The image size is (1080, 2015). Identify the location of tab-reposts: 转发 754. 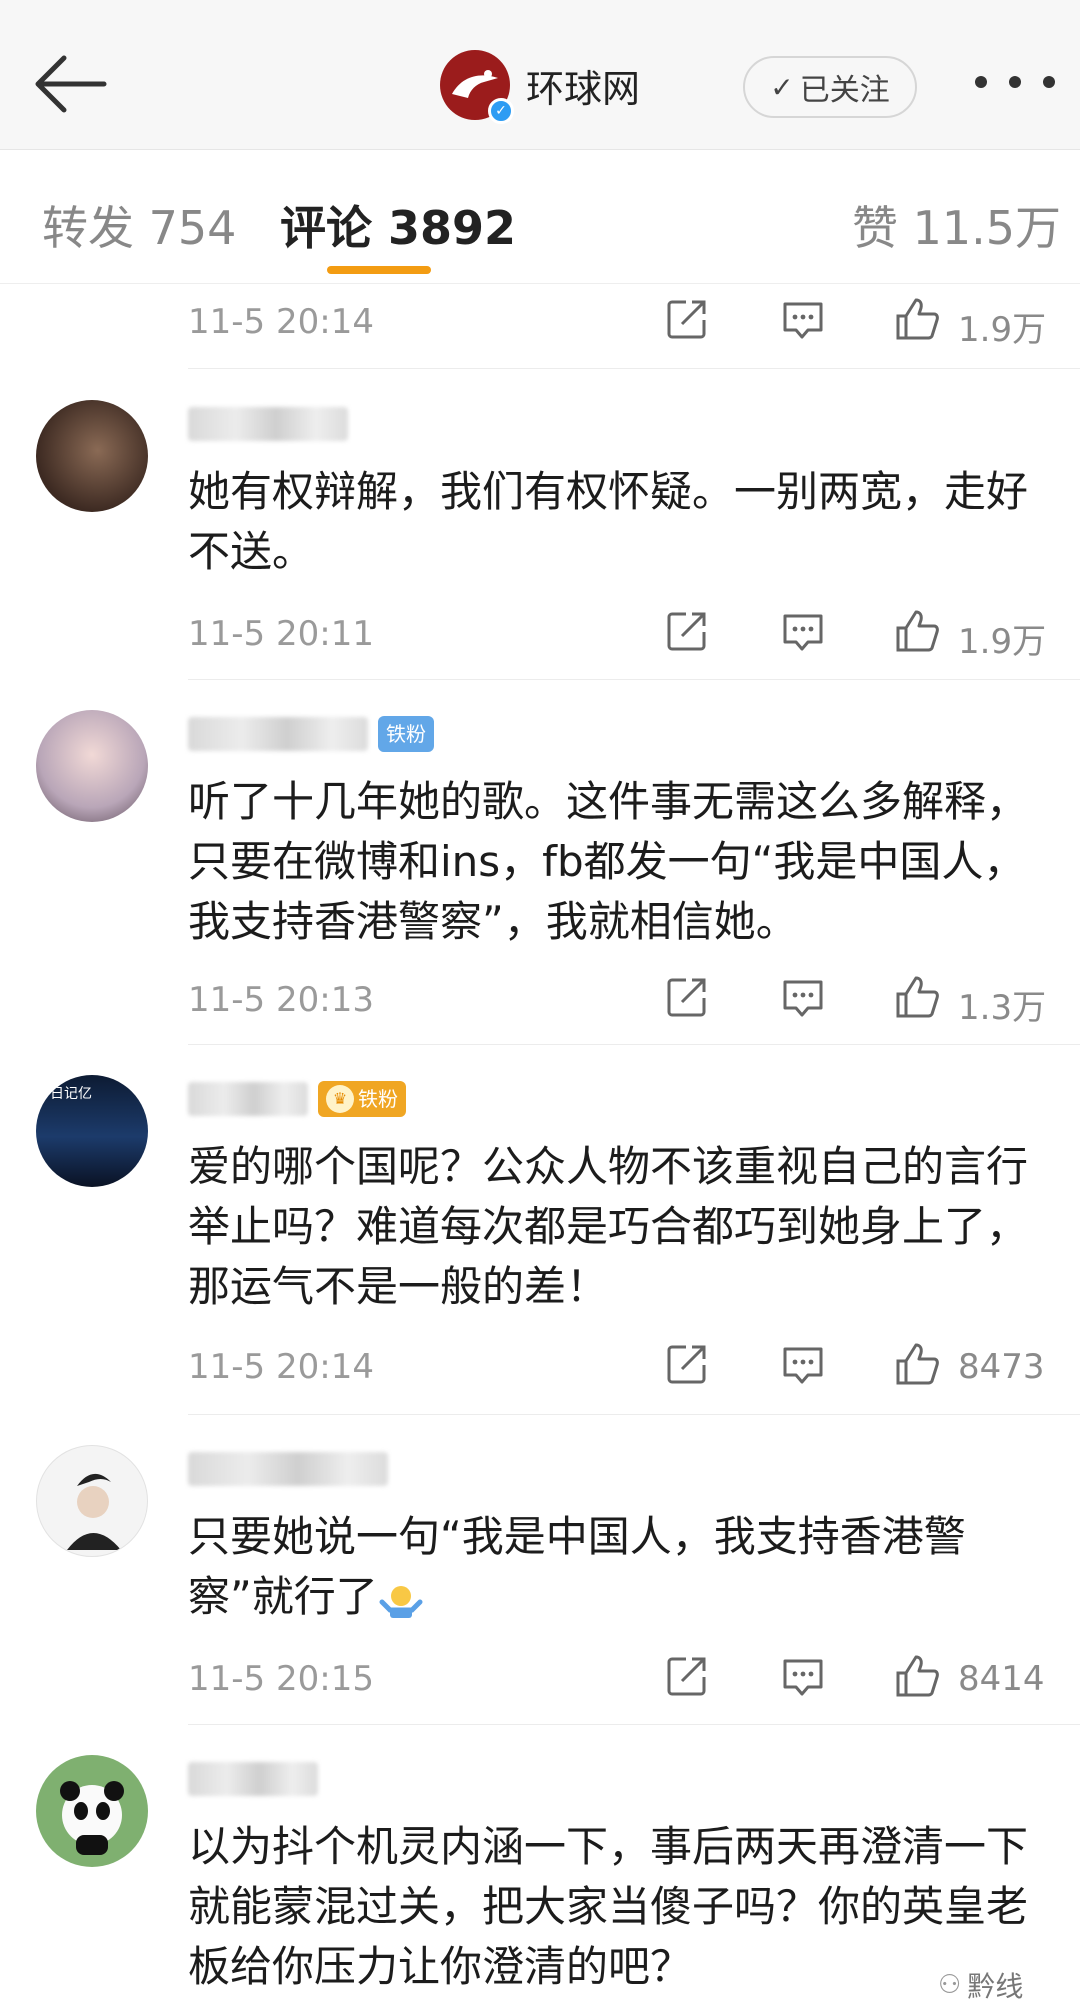
(139, 225).